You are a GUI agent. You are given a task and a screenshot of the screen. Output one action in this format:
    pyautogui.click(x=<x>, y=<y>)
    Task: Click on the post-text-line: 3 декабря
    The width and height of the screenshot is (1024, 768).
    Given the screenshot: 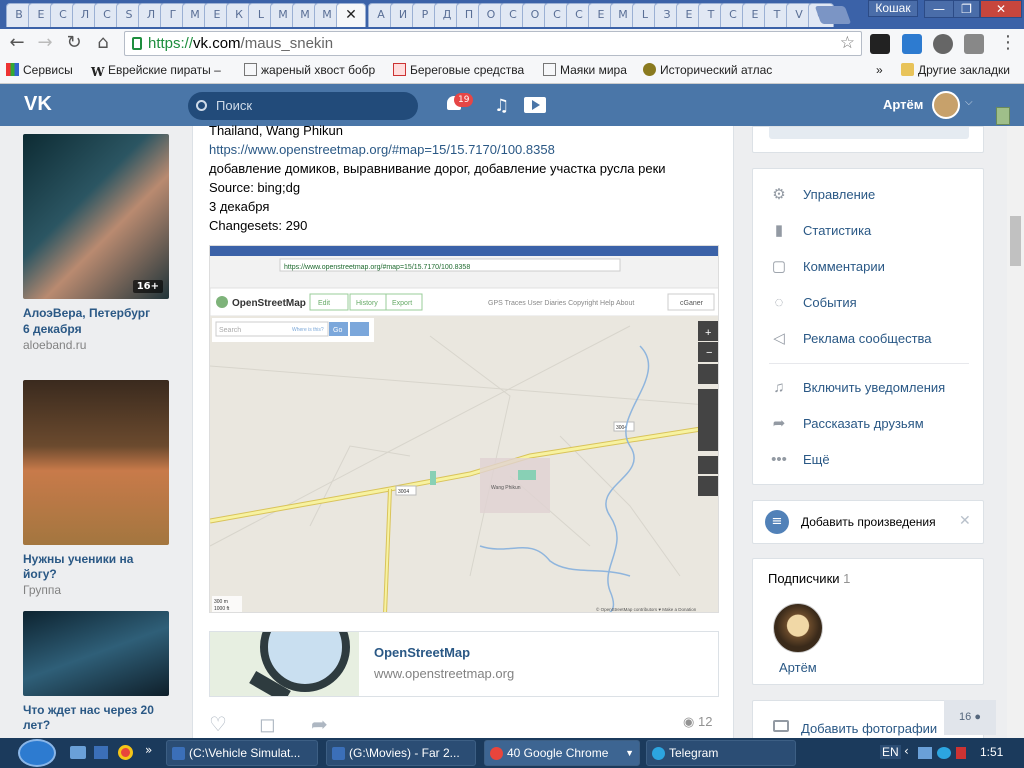 What is the action you would take?
    pyautogui.click(x=239, y=206)
    